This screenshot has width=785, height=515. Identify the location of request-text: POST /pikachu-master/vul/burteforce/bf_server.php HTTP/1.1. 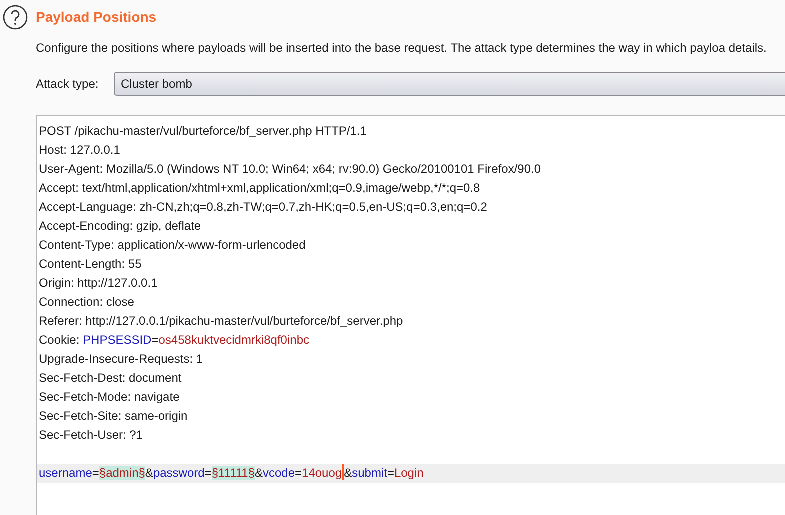
(203, 131).